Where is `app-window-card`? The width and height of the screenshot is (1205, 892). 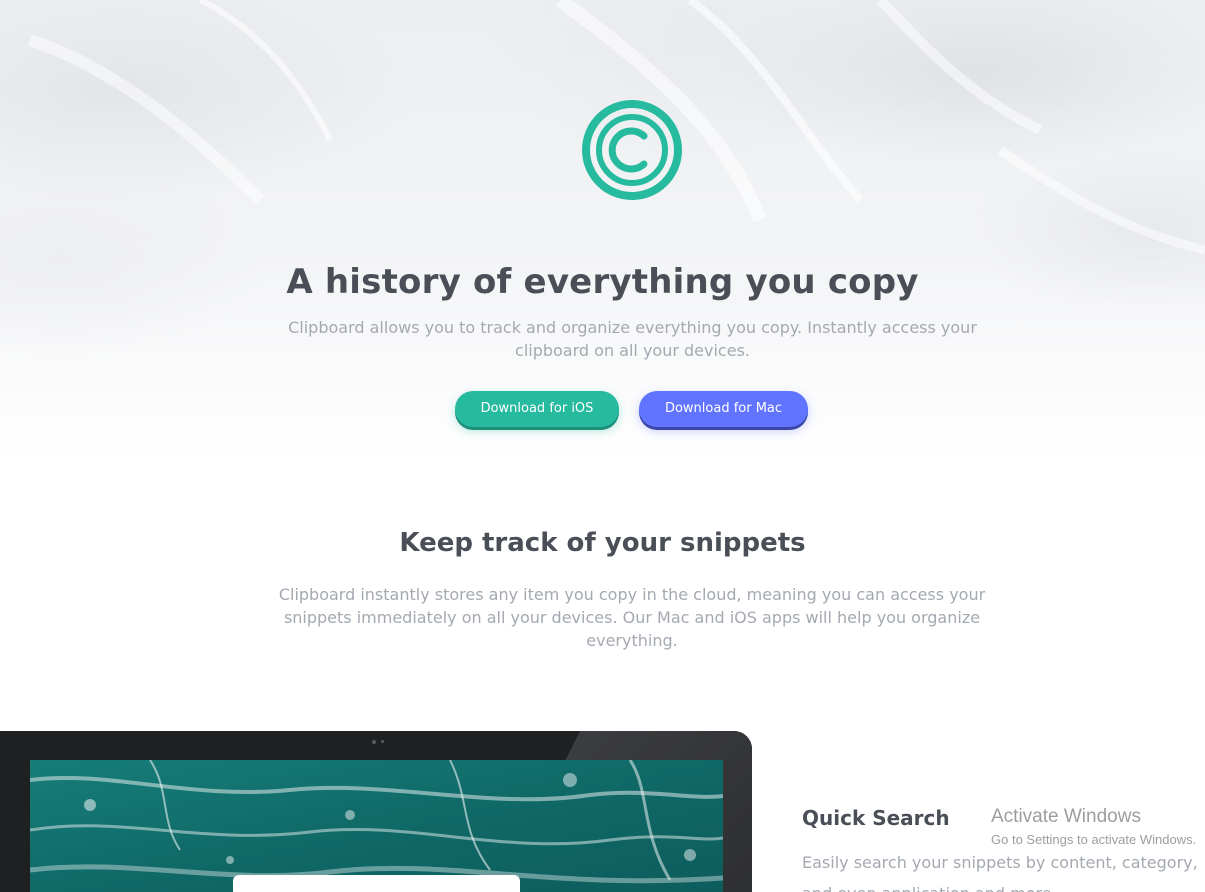
app-window-card is located at coordinates (376, 883).